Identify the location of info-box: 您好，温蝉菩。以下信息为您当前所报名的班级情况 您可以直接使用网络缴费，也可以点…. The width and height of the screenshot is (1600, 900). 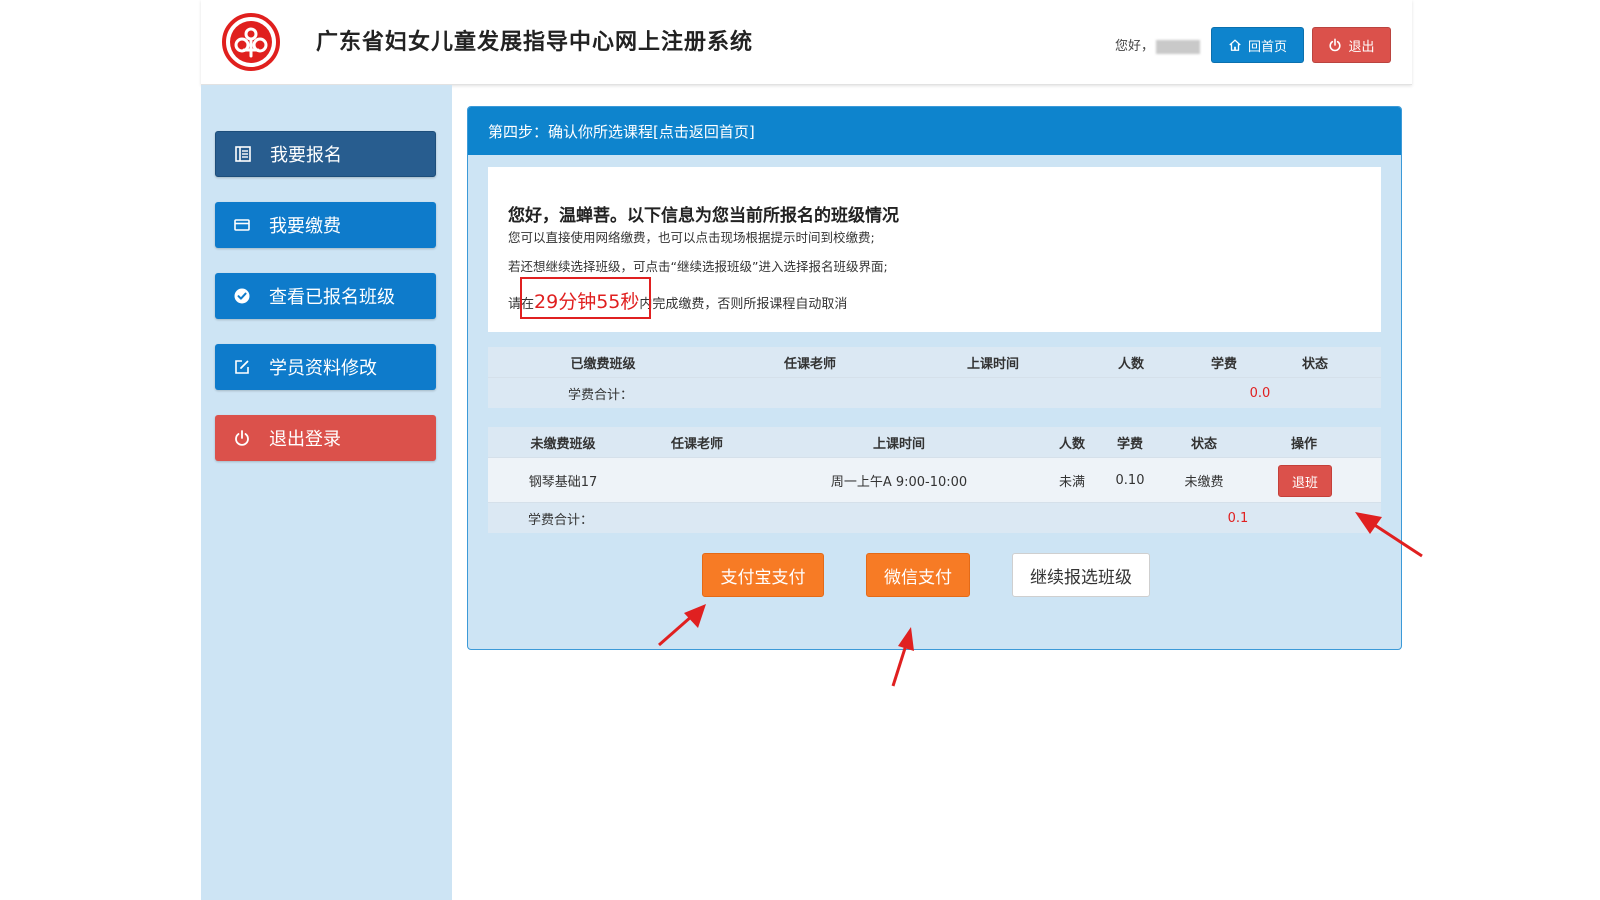
(934, 249).